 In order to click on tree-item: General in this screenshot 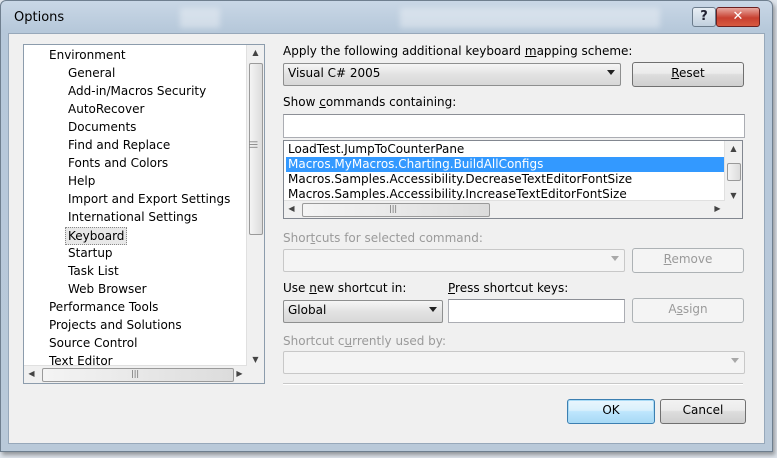, I will do `click(91, 73)`.